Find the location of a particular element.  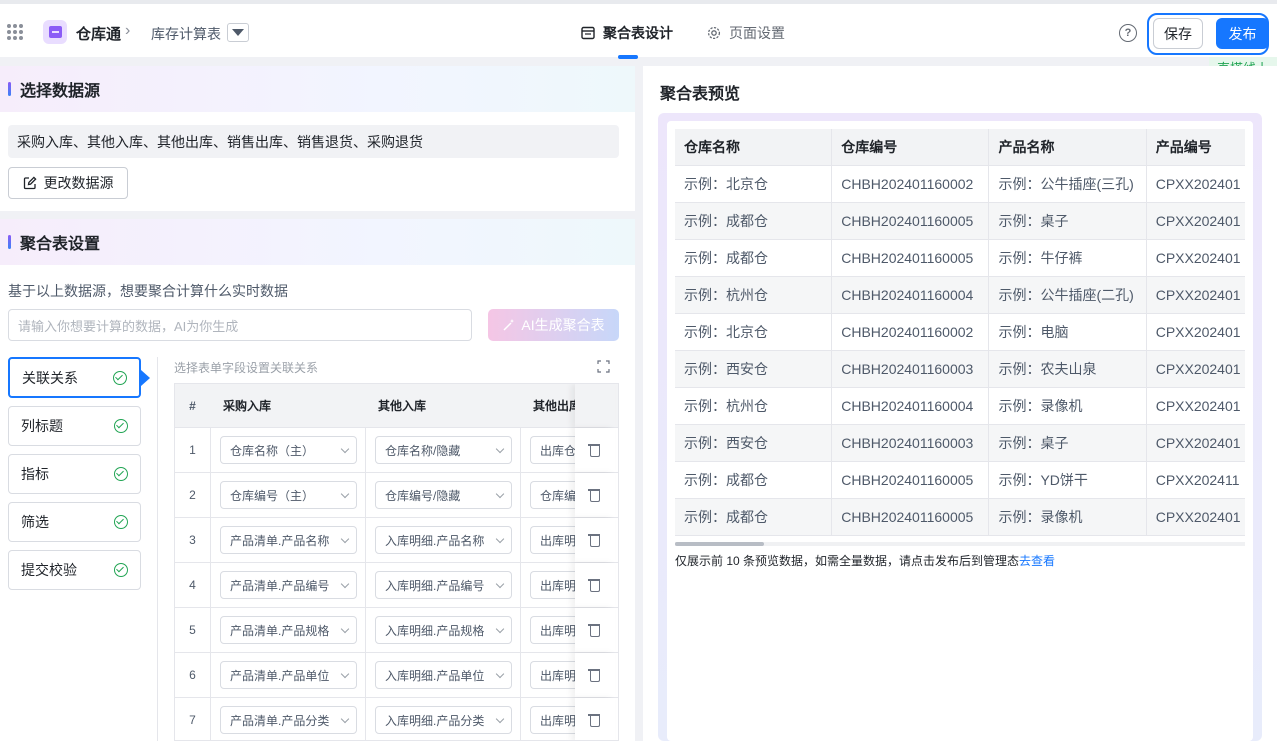

app-grid-icon is located at coordinates (15, 32).